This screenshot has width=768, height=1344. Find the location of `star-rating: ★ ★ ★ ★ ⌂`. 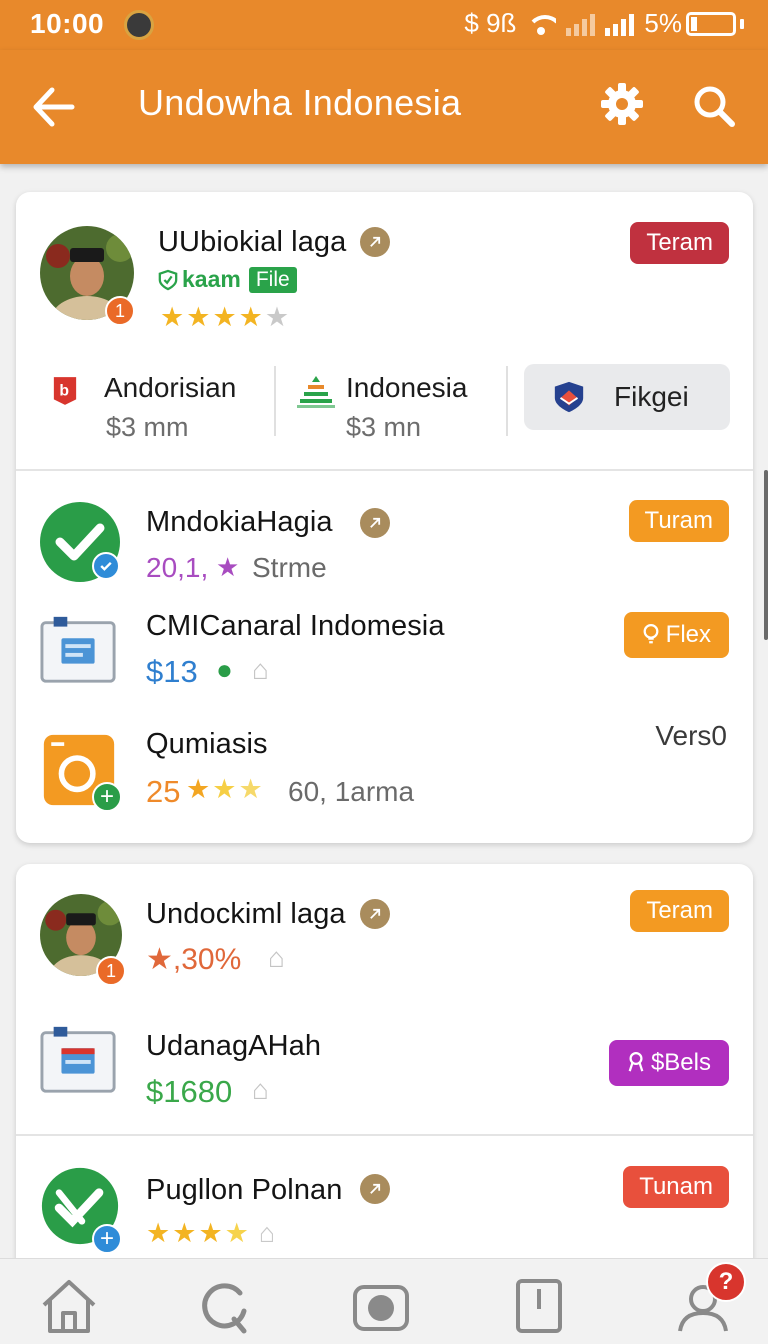

star-rating: ★ ★ ★ ★ ⌂ is located at coordinates (210, 1233).